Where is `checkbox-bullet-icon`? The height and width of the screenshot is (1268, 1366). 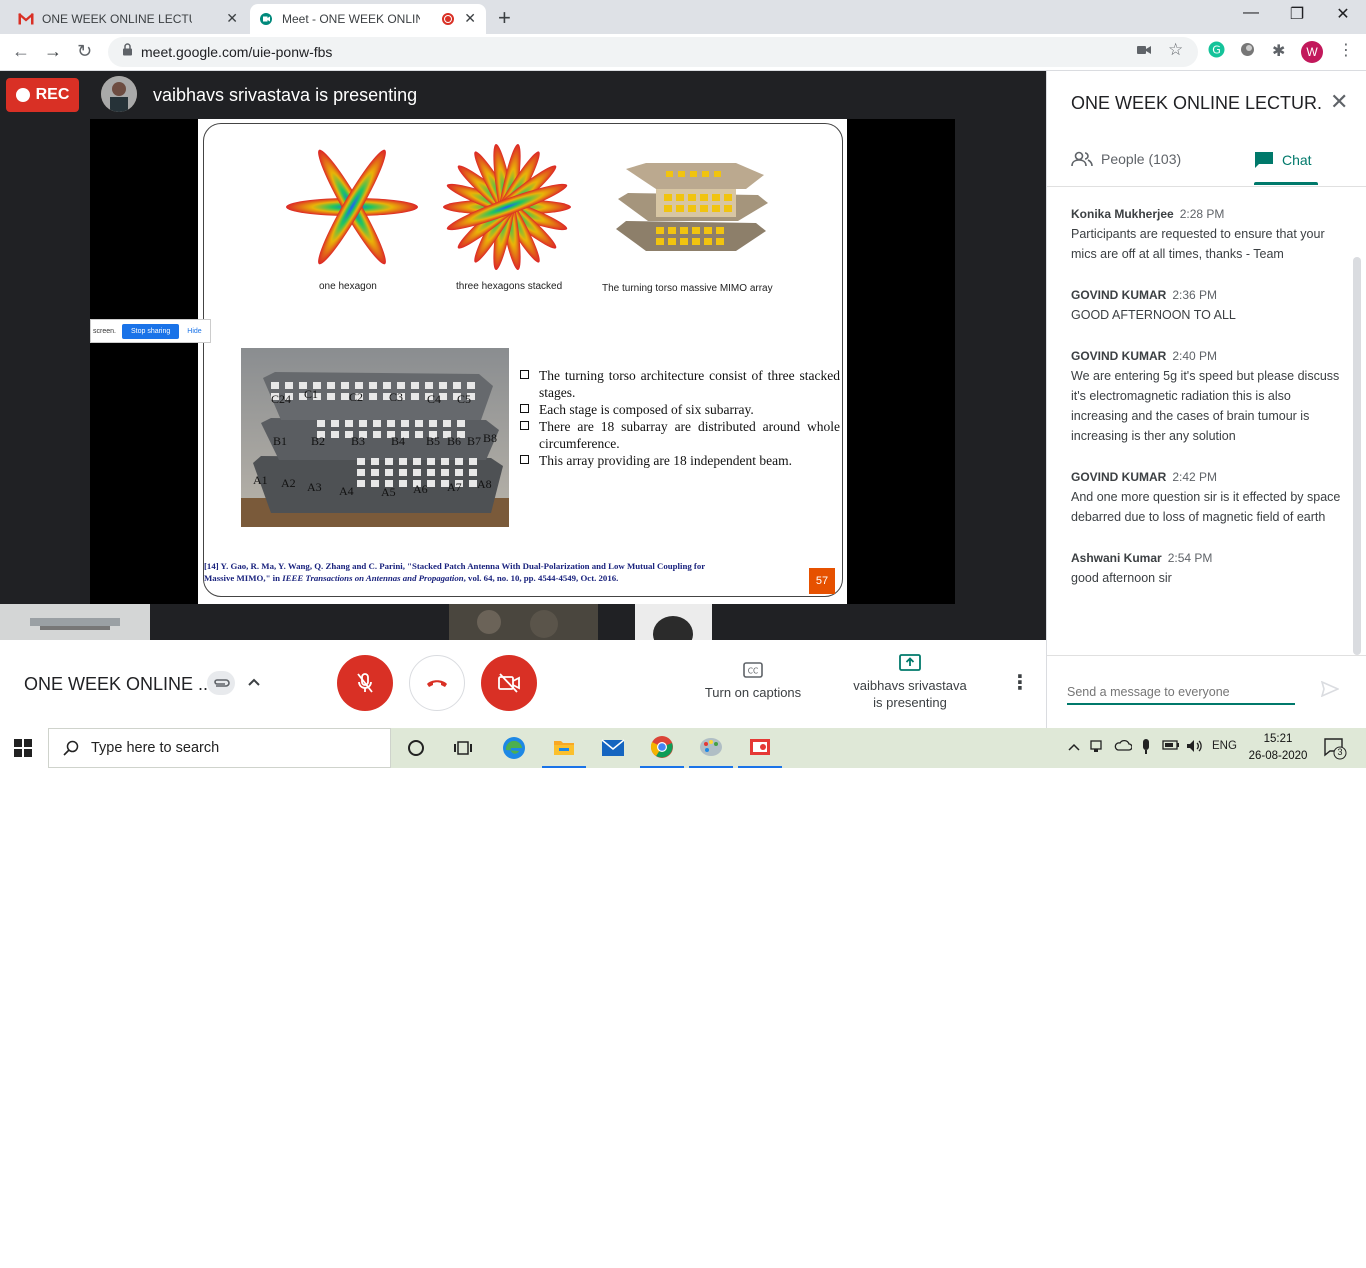
checkbox-bullet-icon is located at coordinates (524, 459).